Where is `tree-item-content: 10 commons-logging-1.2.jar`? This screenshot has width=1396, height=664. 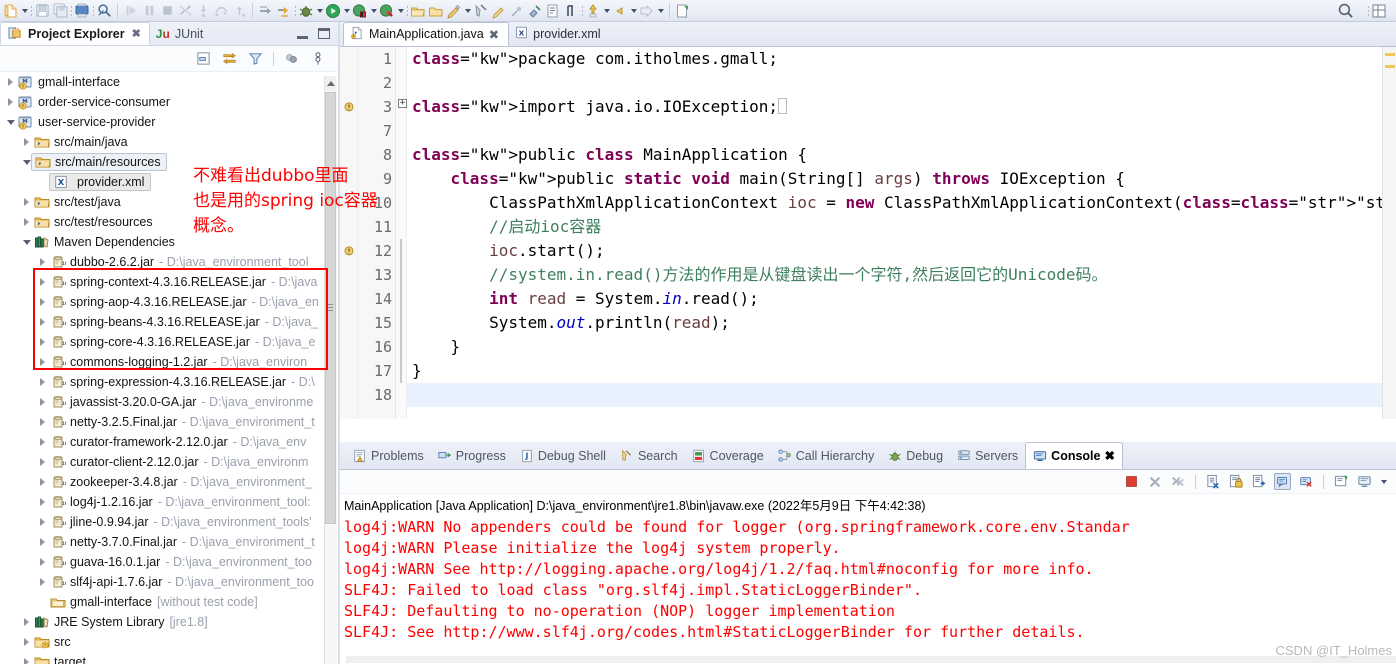 tree-item-content: 10 commons-logging-1.2.jar is located at coordinates (128, 362).